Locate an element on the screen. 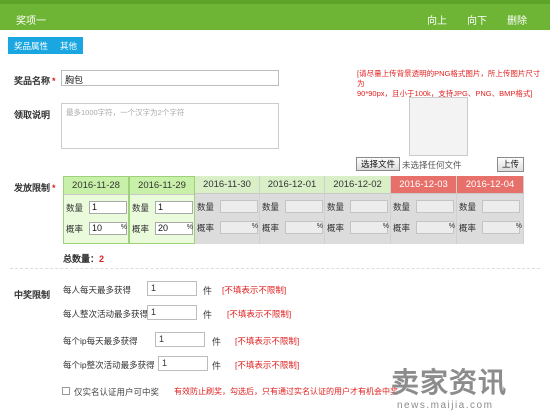 The width and height of the screenshot is (550, 414). tab-prize-attributes: 奖品属性 is located at coordinates (31, 46).